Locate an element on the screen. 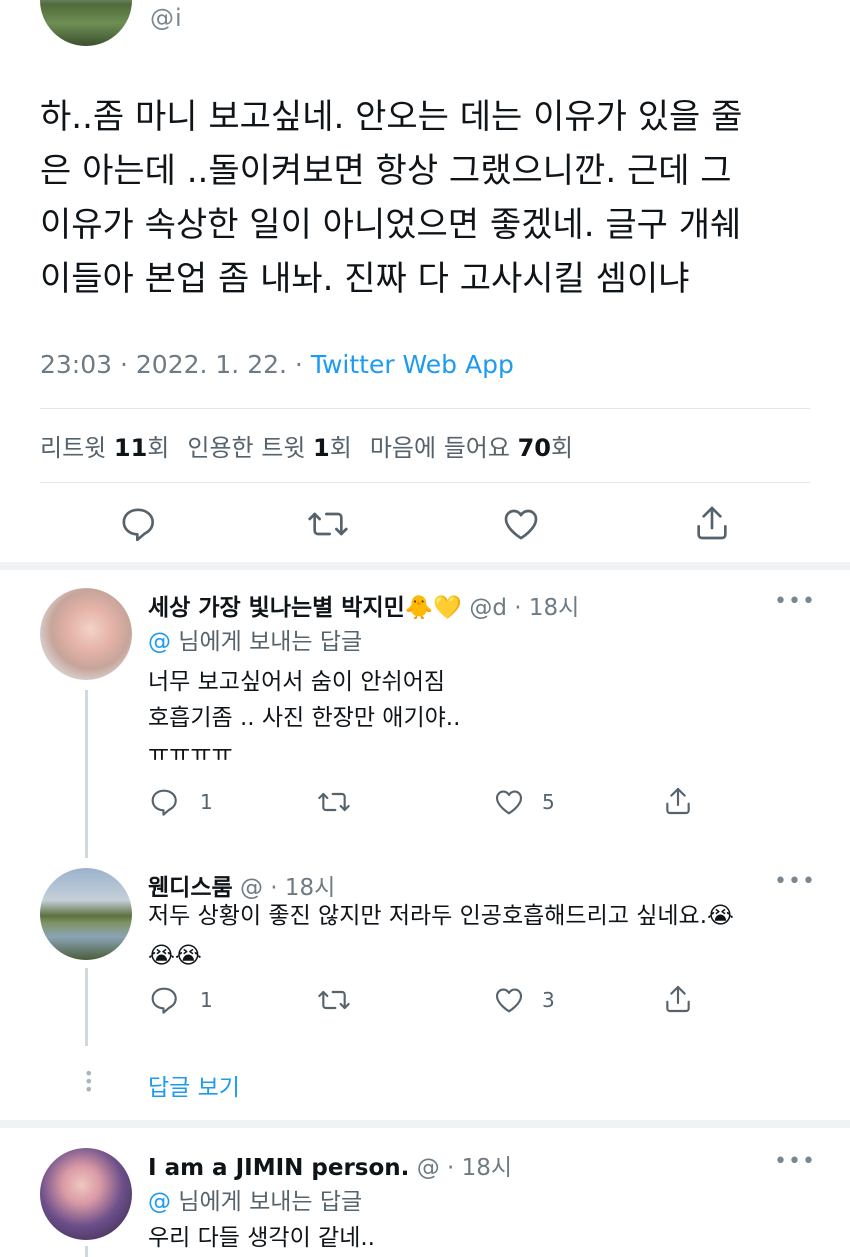 The width and height of the screenshot is (850, 1257). tweet-timestamp: 23:03 · 2022. 1. 22. · is located at coordinates (175, 364).